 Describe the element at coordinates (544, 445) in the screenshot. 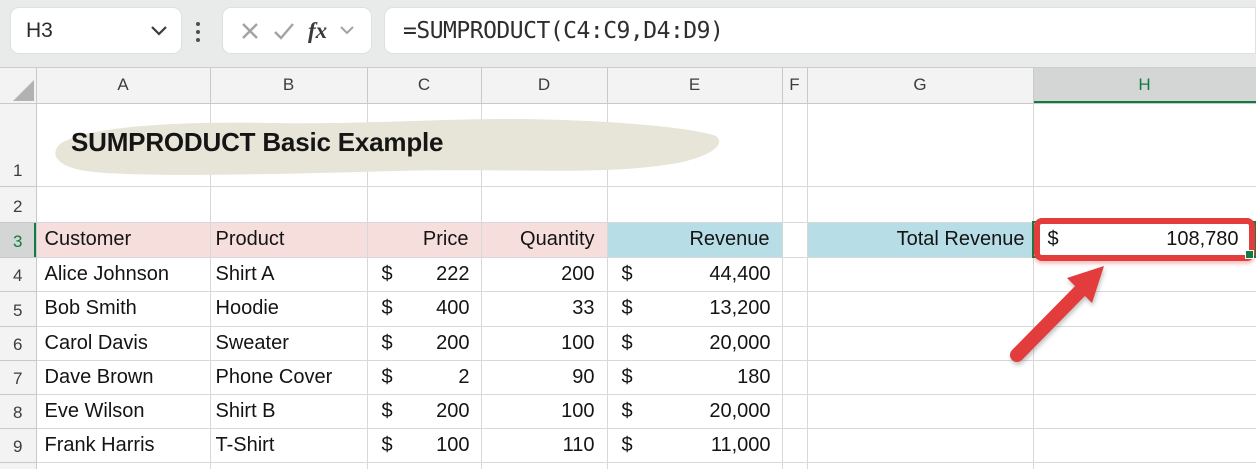

I see `cell-quantity: 110` at that location.